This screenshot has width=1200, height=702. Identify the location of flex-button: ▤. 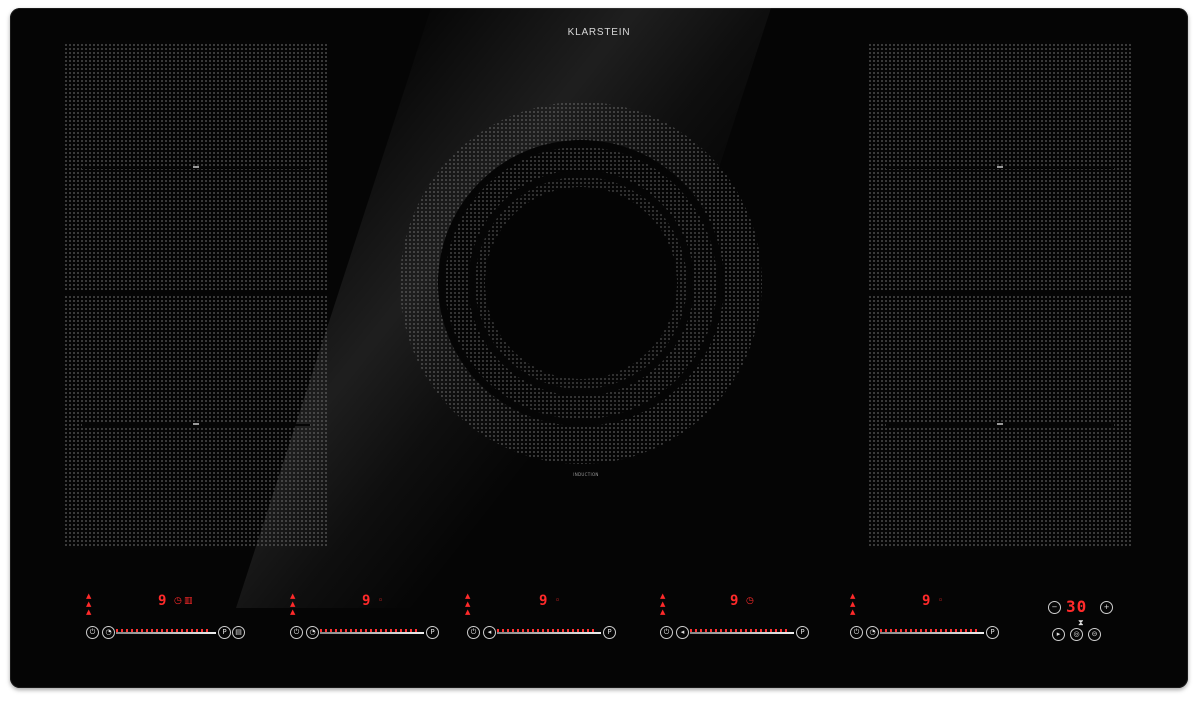
(238, 632).